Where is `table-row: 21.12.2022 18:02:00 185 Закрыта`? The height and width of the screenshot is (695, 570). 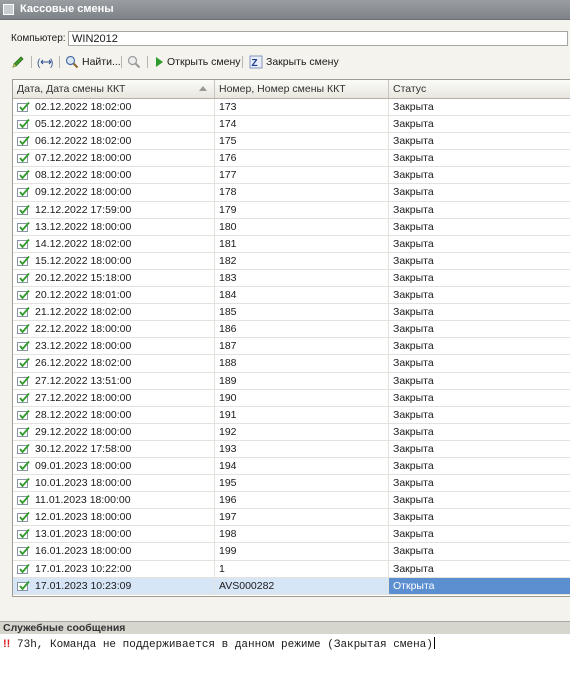
table-row: 21.12.2022 18:02:00 185 Закрыта is located at coordinates (291, 313).